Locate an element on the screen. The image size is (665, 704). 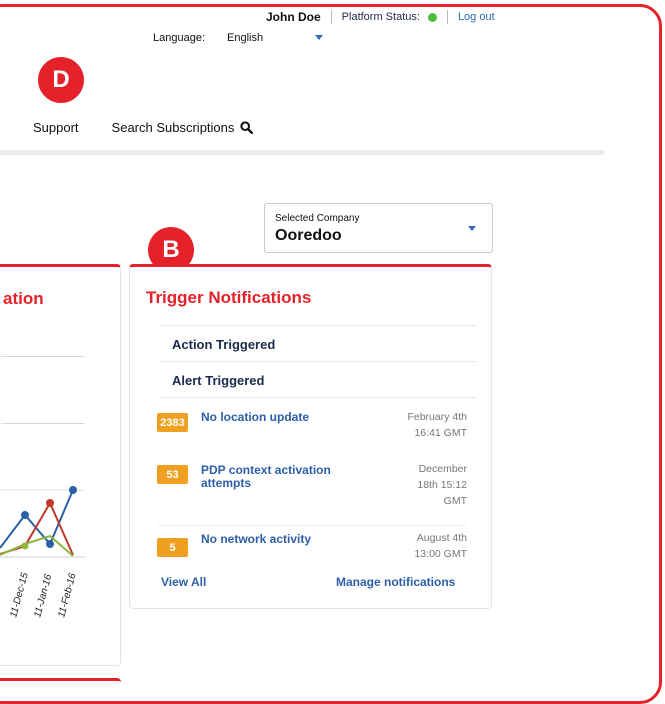
notification-title: PDP context activation attempts is located at coordinates (276, 477).